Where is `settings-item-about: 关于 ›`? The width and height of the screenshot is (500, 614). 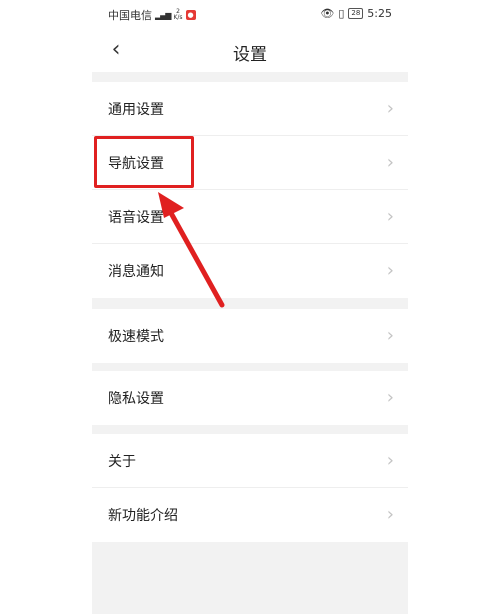
settings-item-about: 关于 › is located at coordinates (250, 461).